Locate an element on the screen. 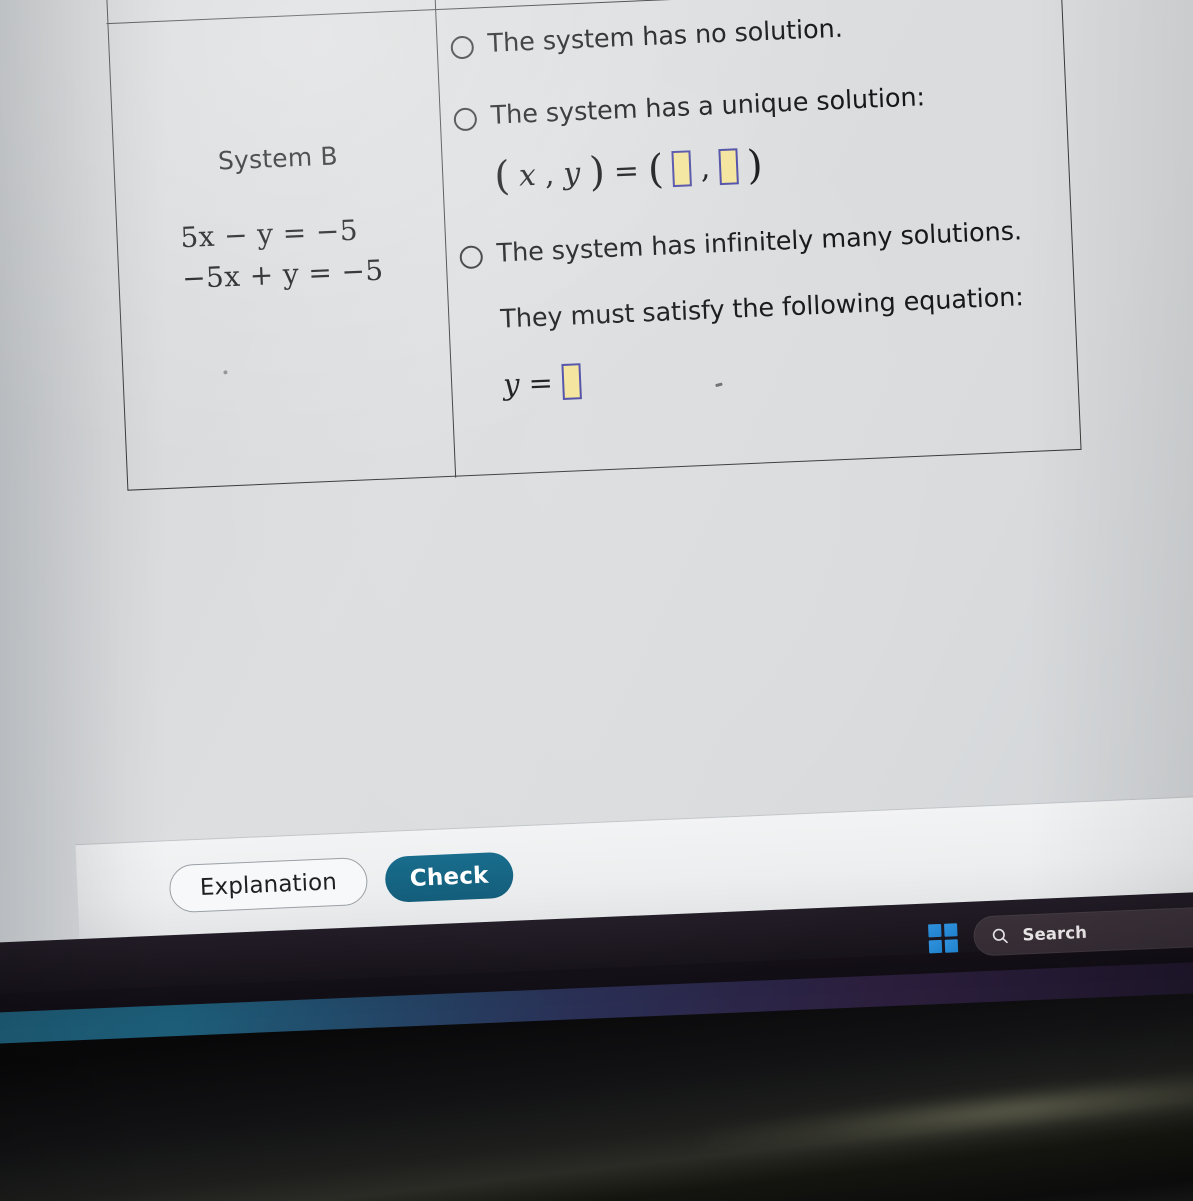 This screenshot has height=1201, width=1193. ordered-pair-comma: , is located at coordinates (550, 174).